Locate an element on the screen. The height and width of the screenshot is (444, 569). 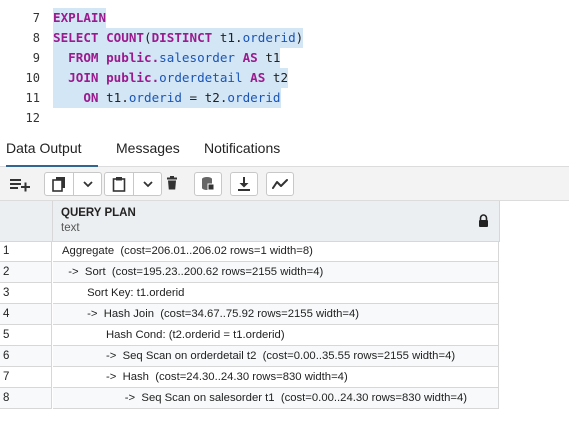
data-toolbar is located at coordinates (284, 184).